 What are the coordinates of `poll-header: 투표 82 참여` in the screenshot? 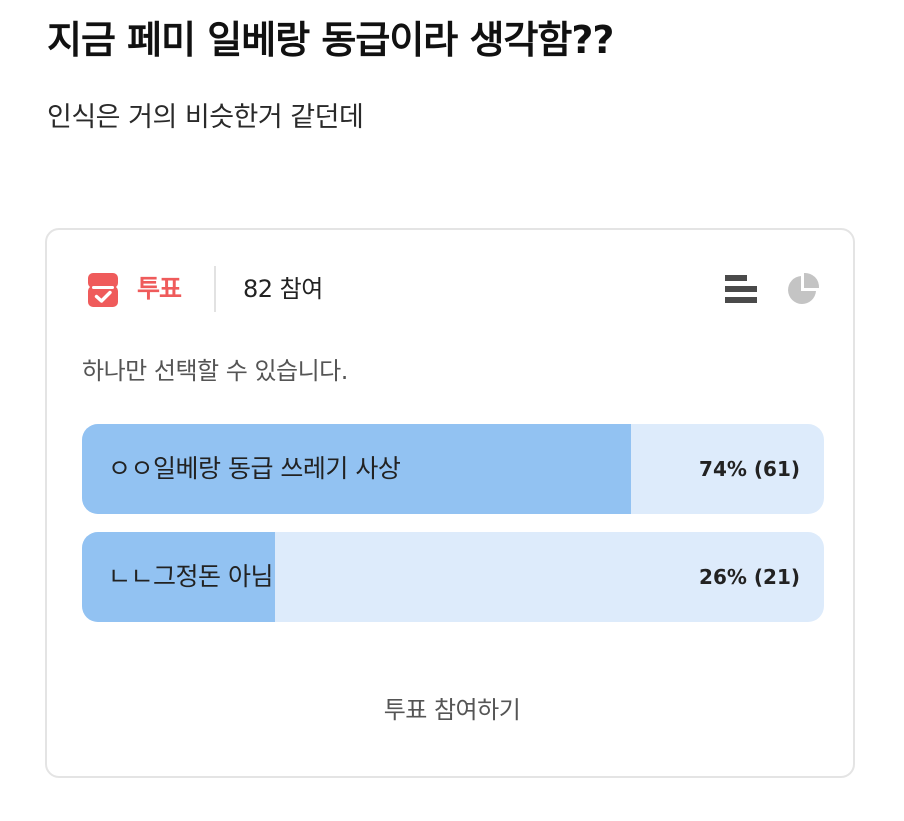 It's located at (453, 289).